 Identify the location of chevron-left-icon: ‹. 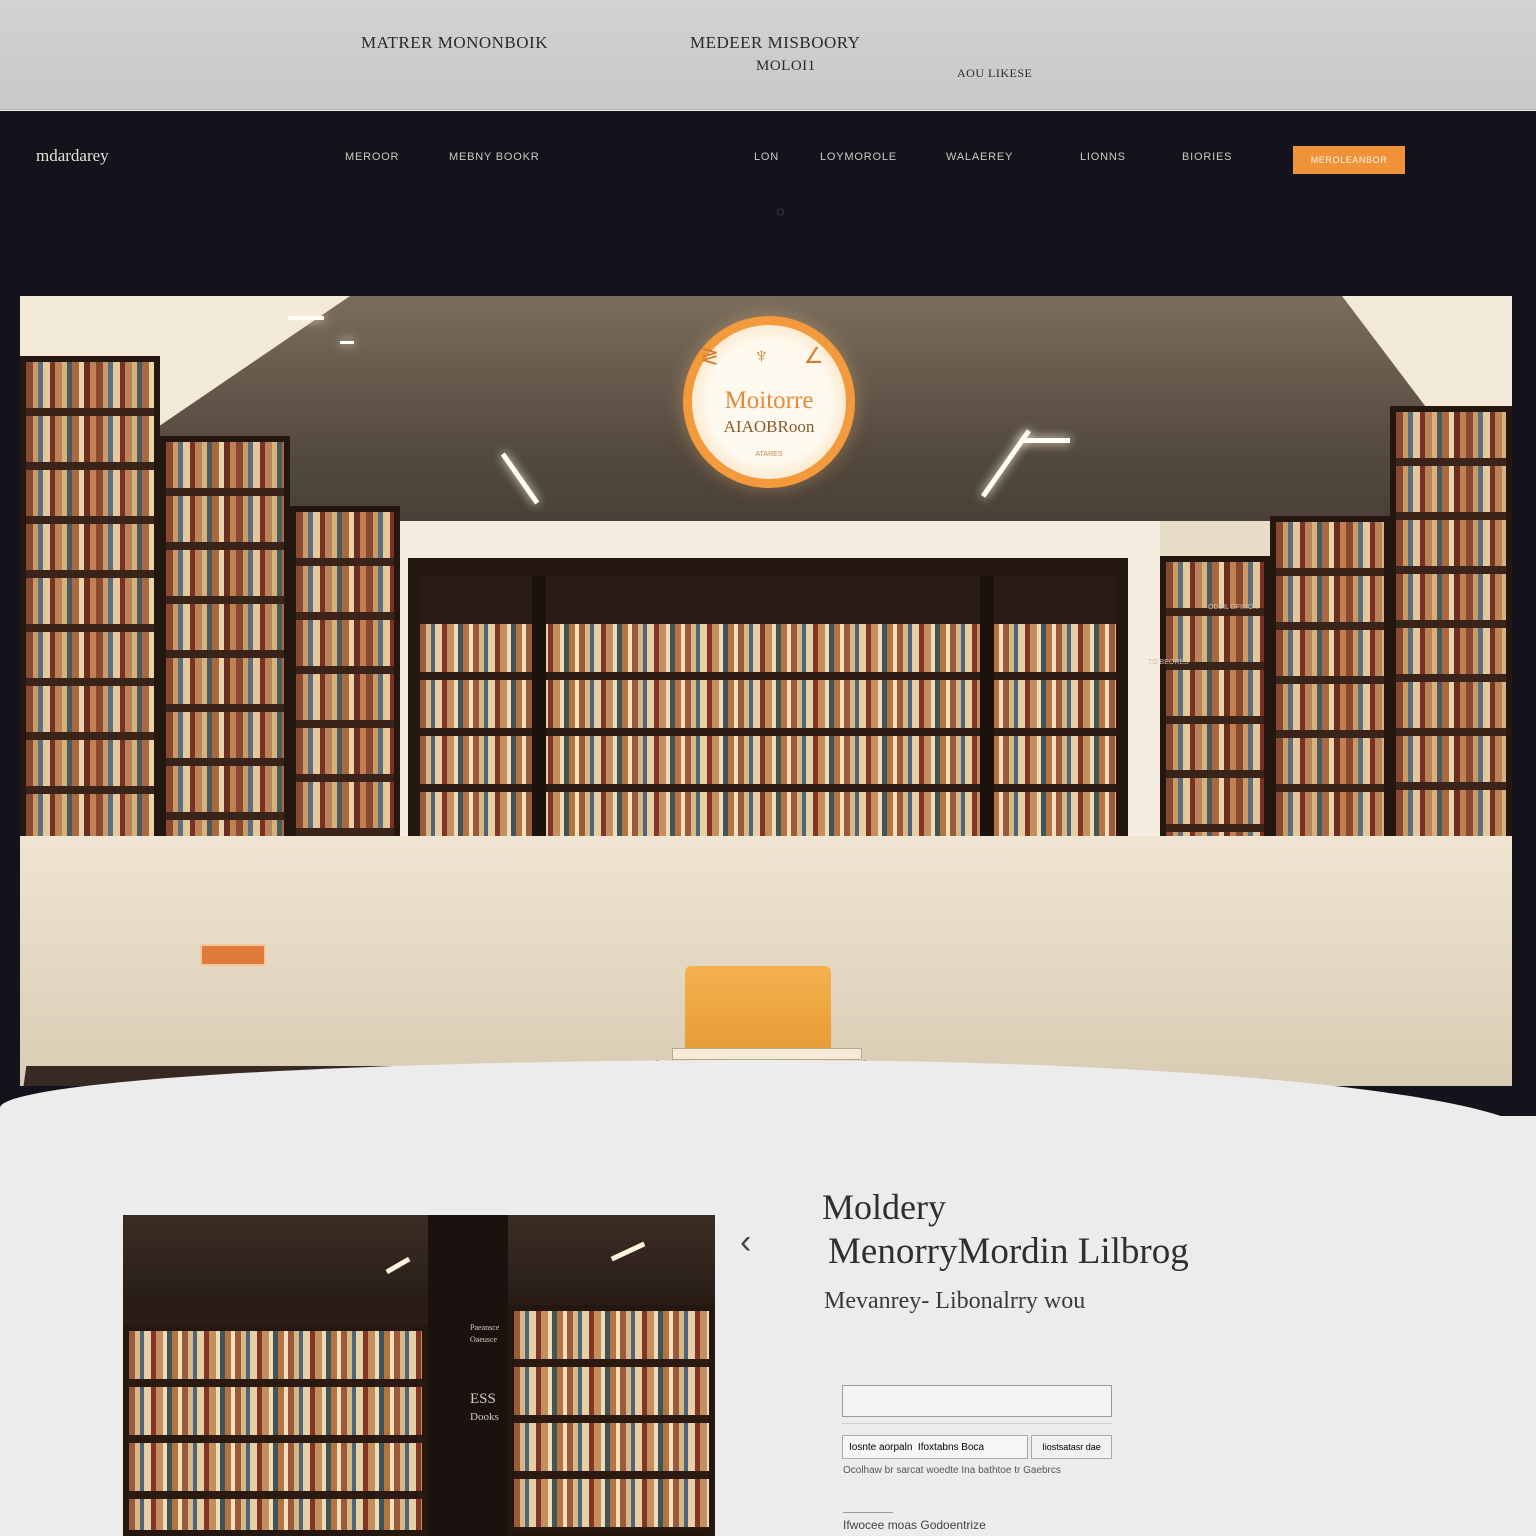
(745, 1242).